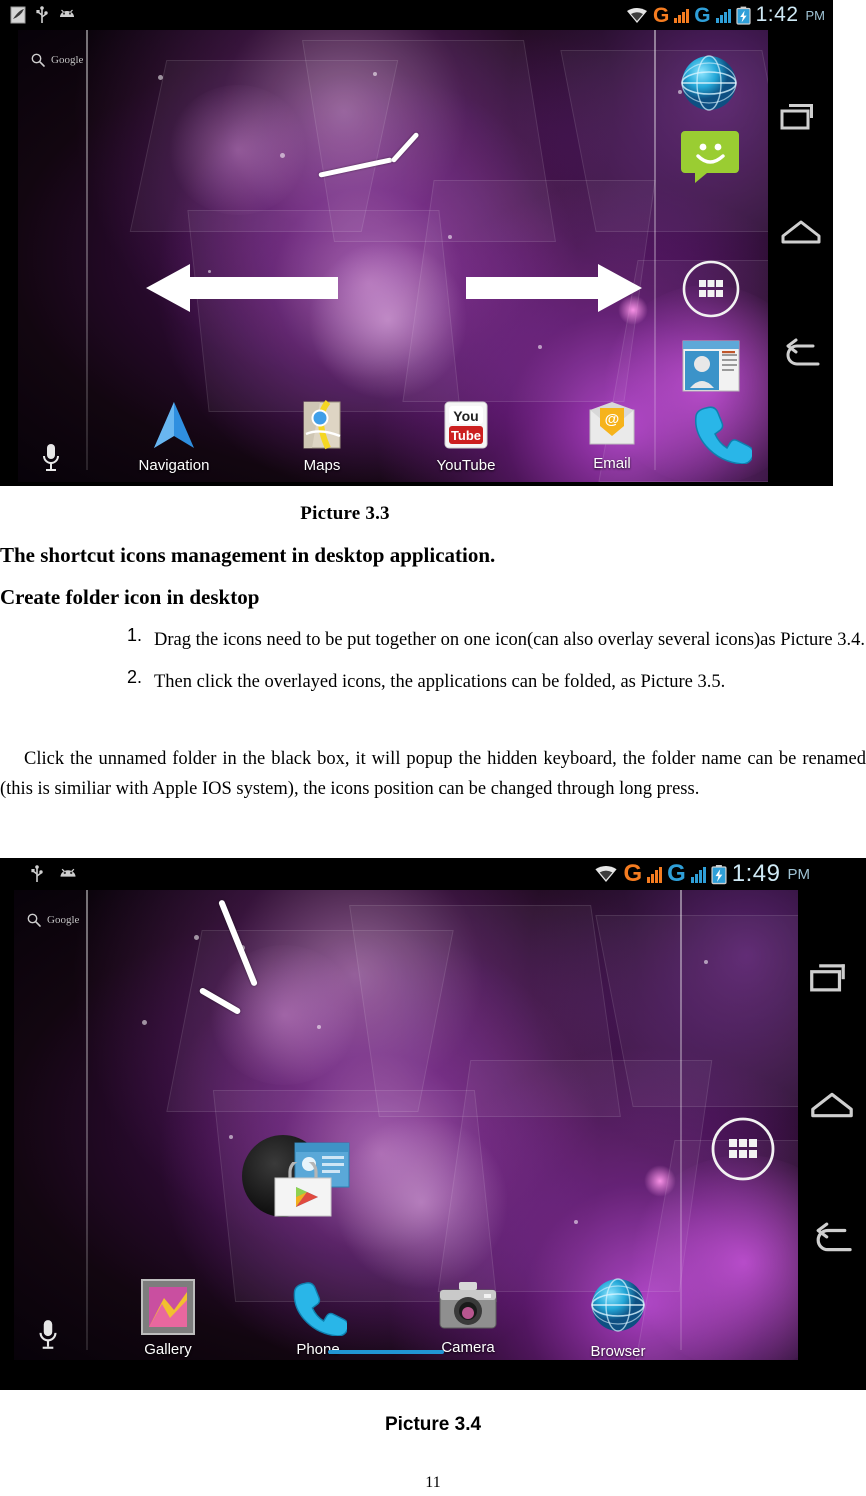  I want to click on dock-app-camera: Camera, so click(468, 1317).